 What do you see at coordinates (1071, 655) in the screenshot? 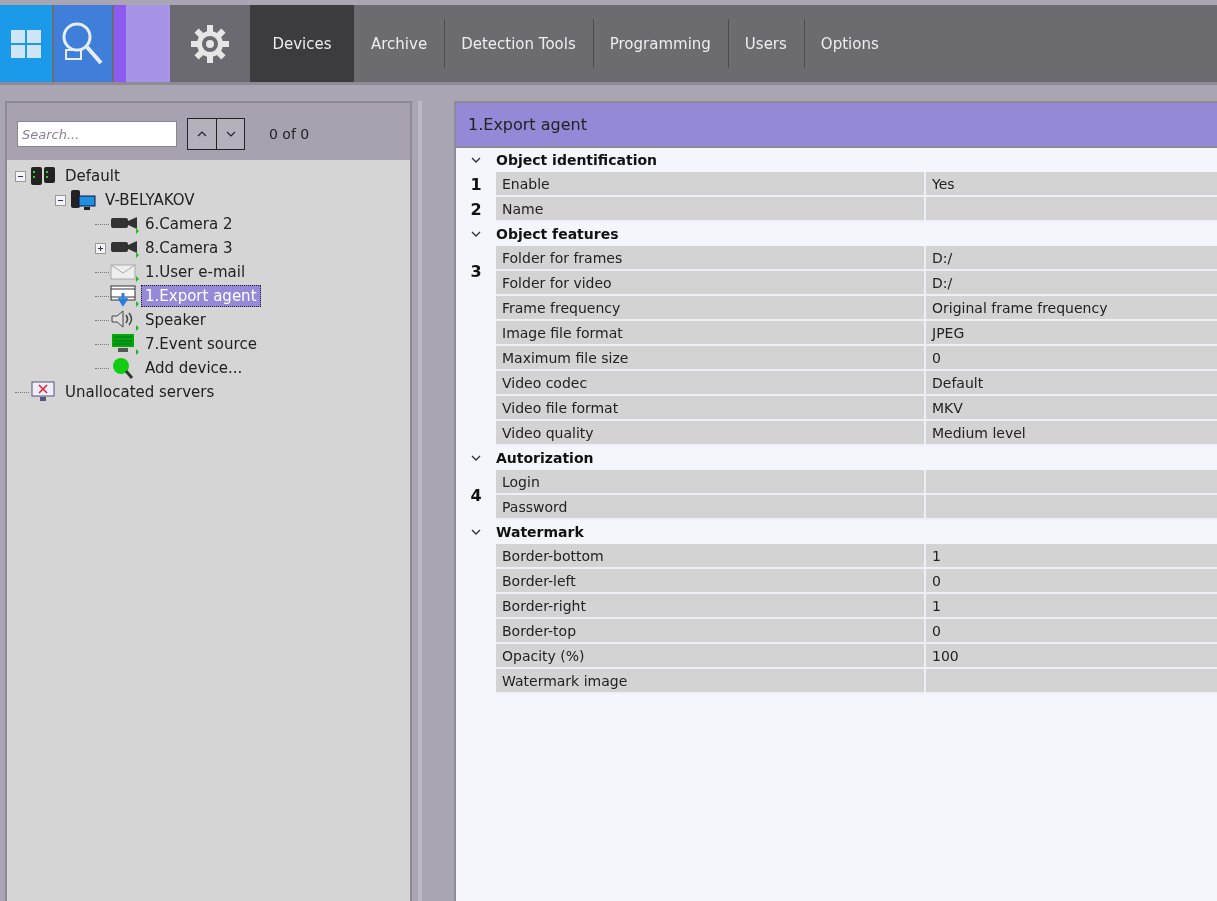
I see `property-value: 100` at bounding box center [1071, 655].